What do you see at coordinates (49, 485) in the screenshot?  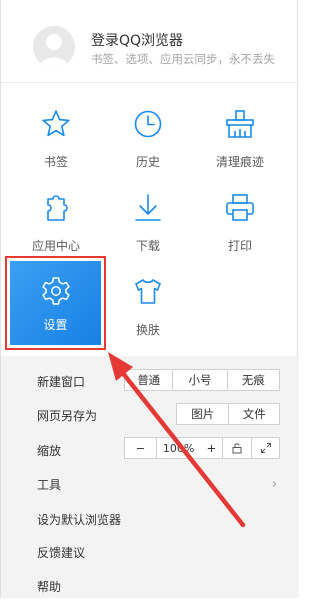 I see `tools-label: 工具` at bounding box center [49, 485].